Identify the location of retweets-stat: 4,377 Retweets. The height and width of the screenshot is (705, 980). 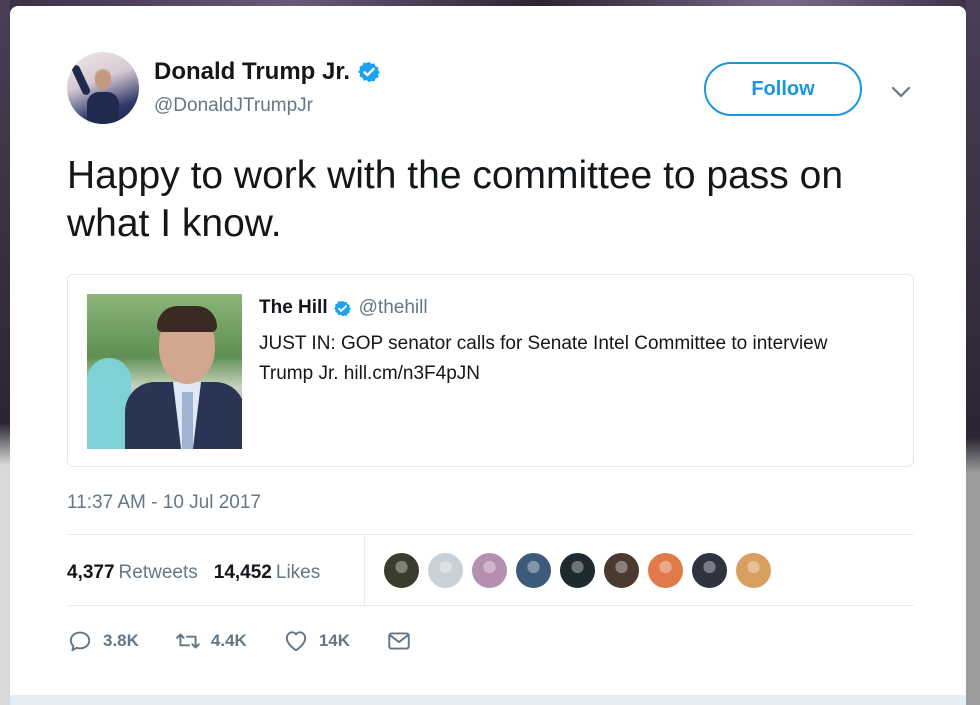
(132, 573).